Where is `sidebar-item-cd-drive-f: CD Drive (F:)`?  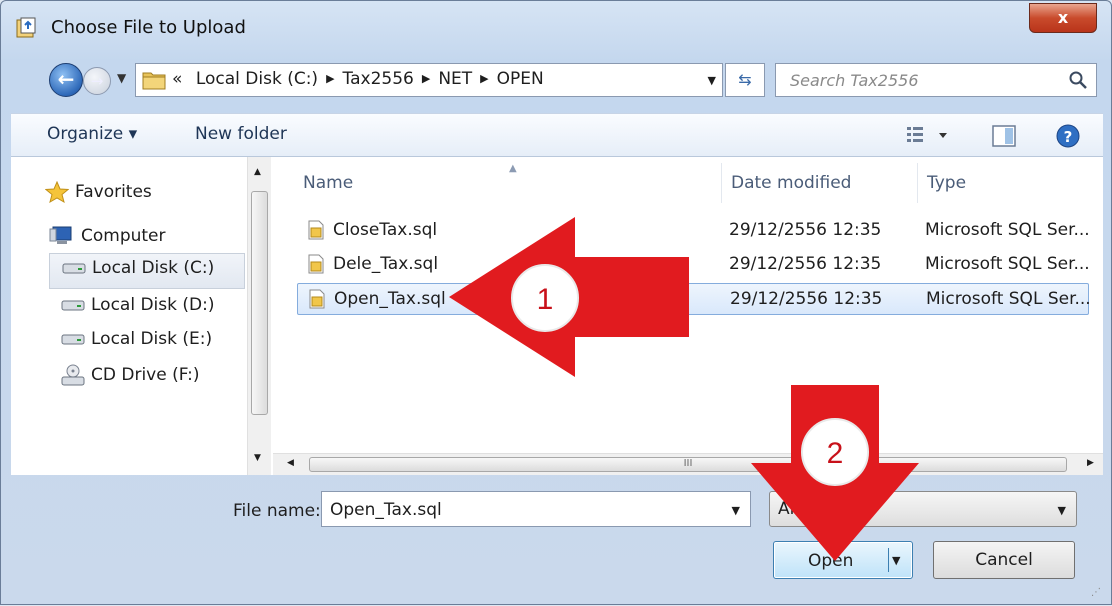 sidebar-item-cd-drive-f: CD Drive (F:) is located at coordinates (130, 375).